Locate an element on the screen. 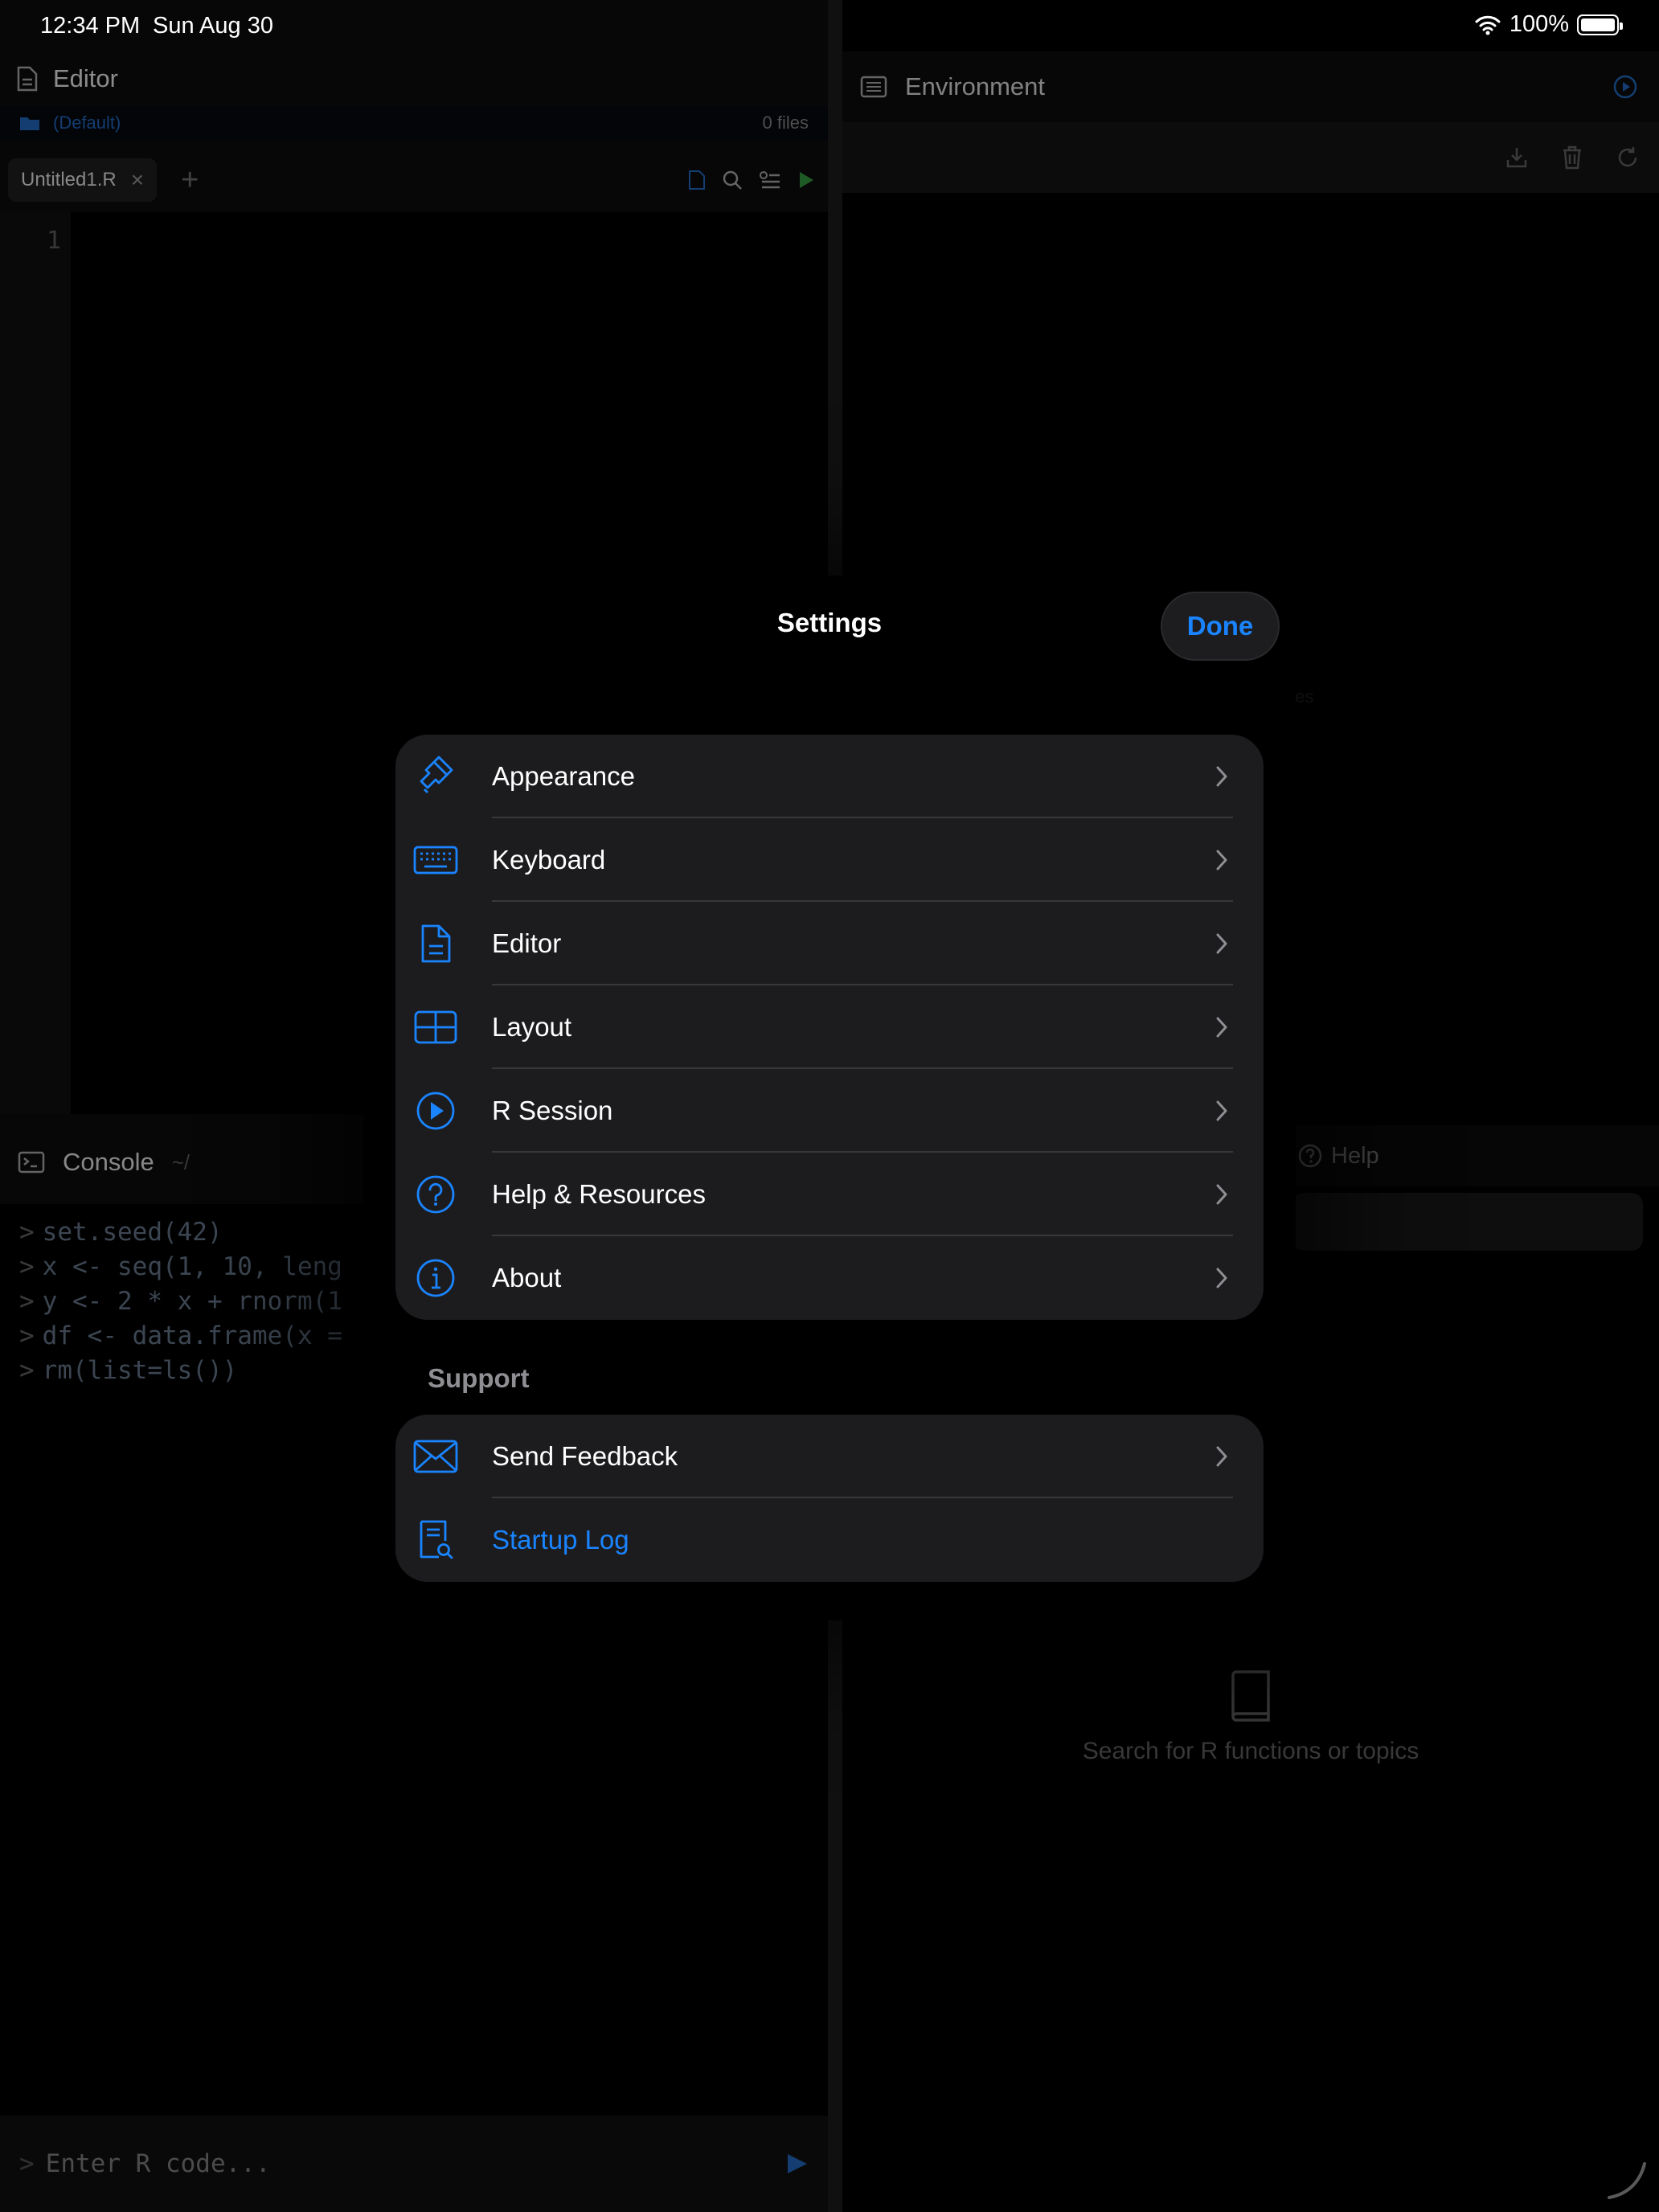 The height and width of the screenshot is (2212, 1659). settings-support-group: Send Feedback Startup Log is located at coordinates (829, 1498).